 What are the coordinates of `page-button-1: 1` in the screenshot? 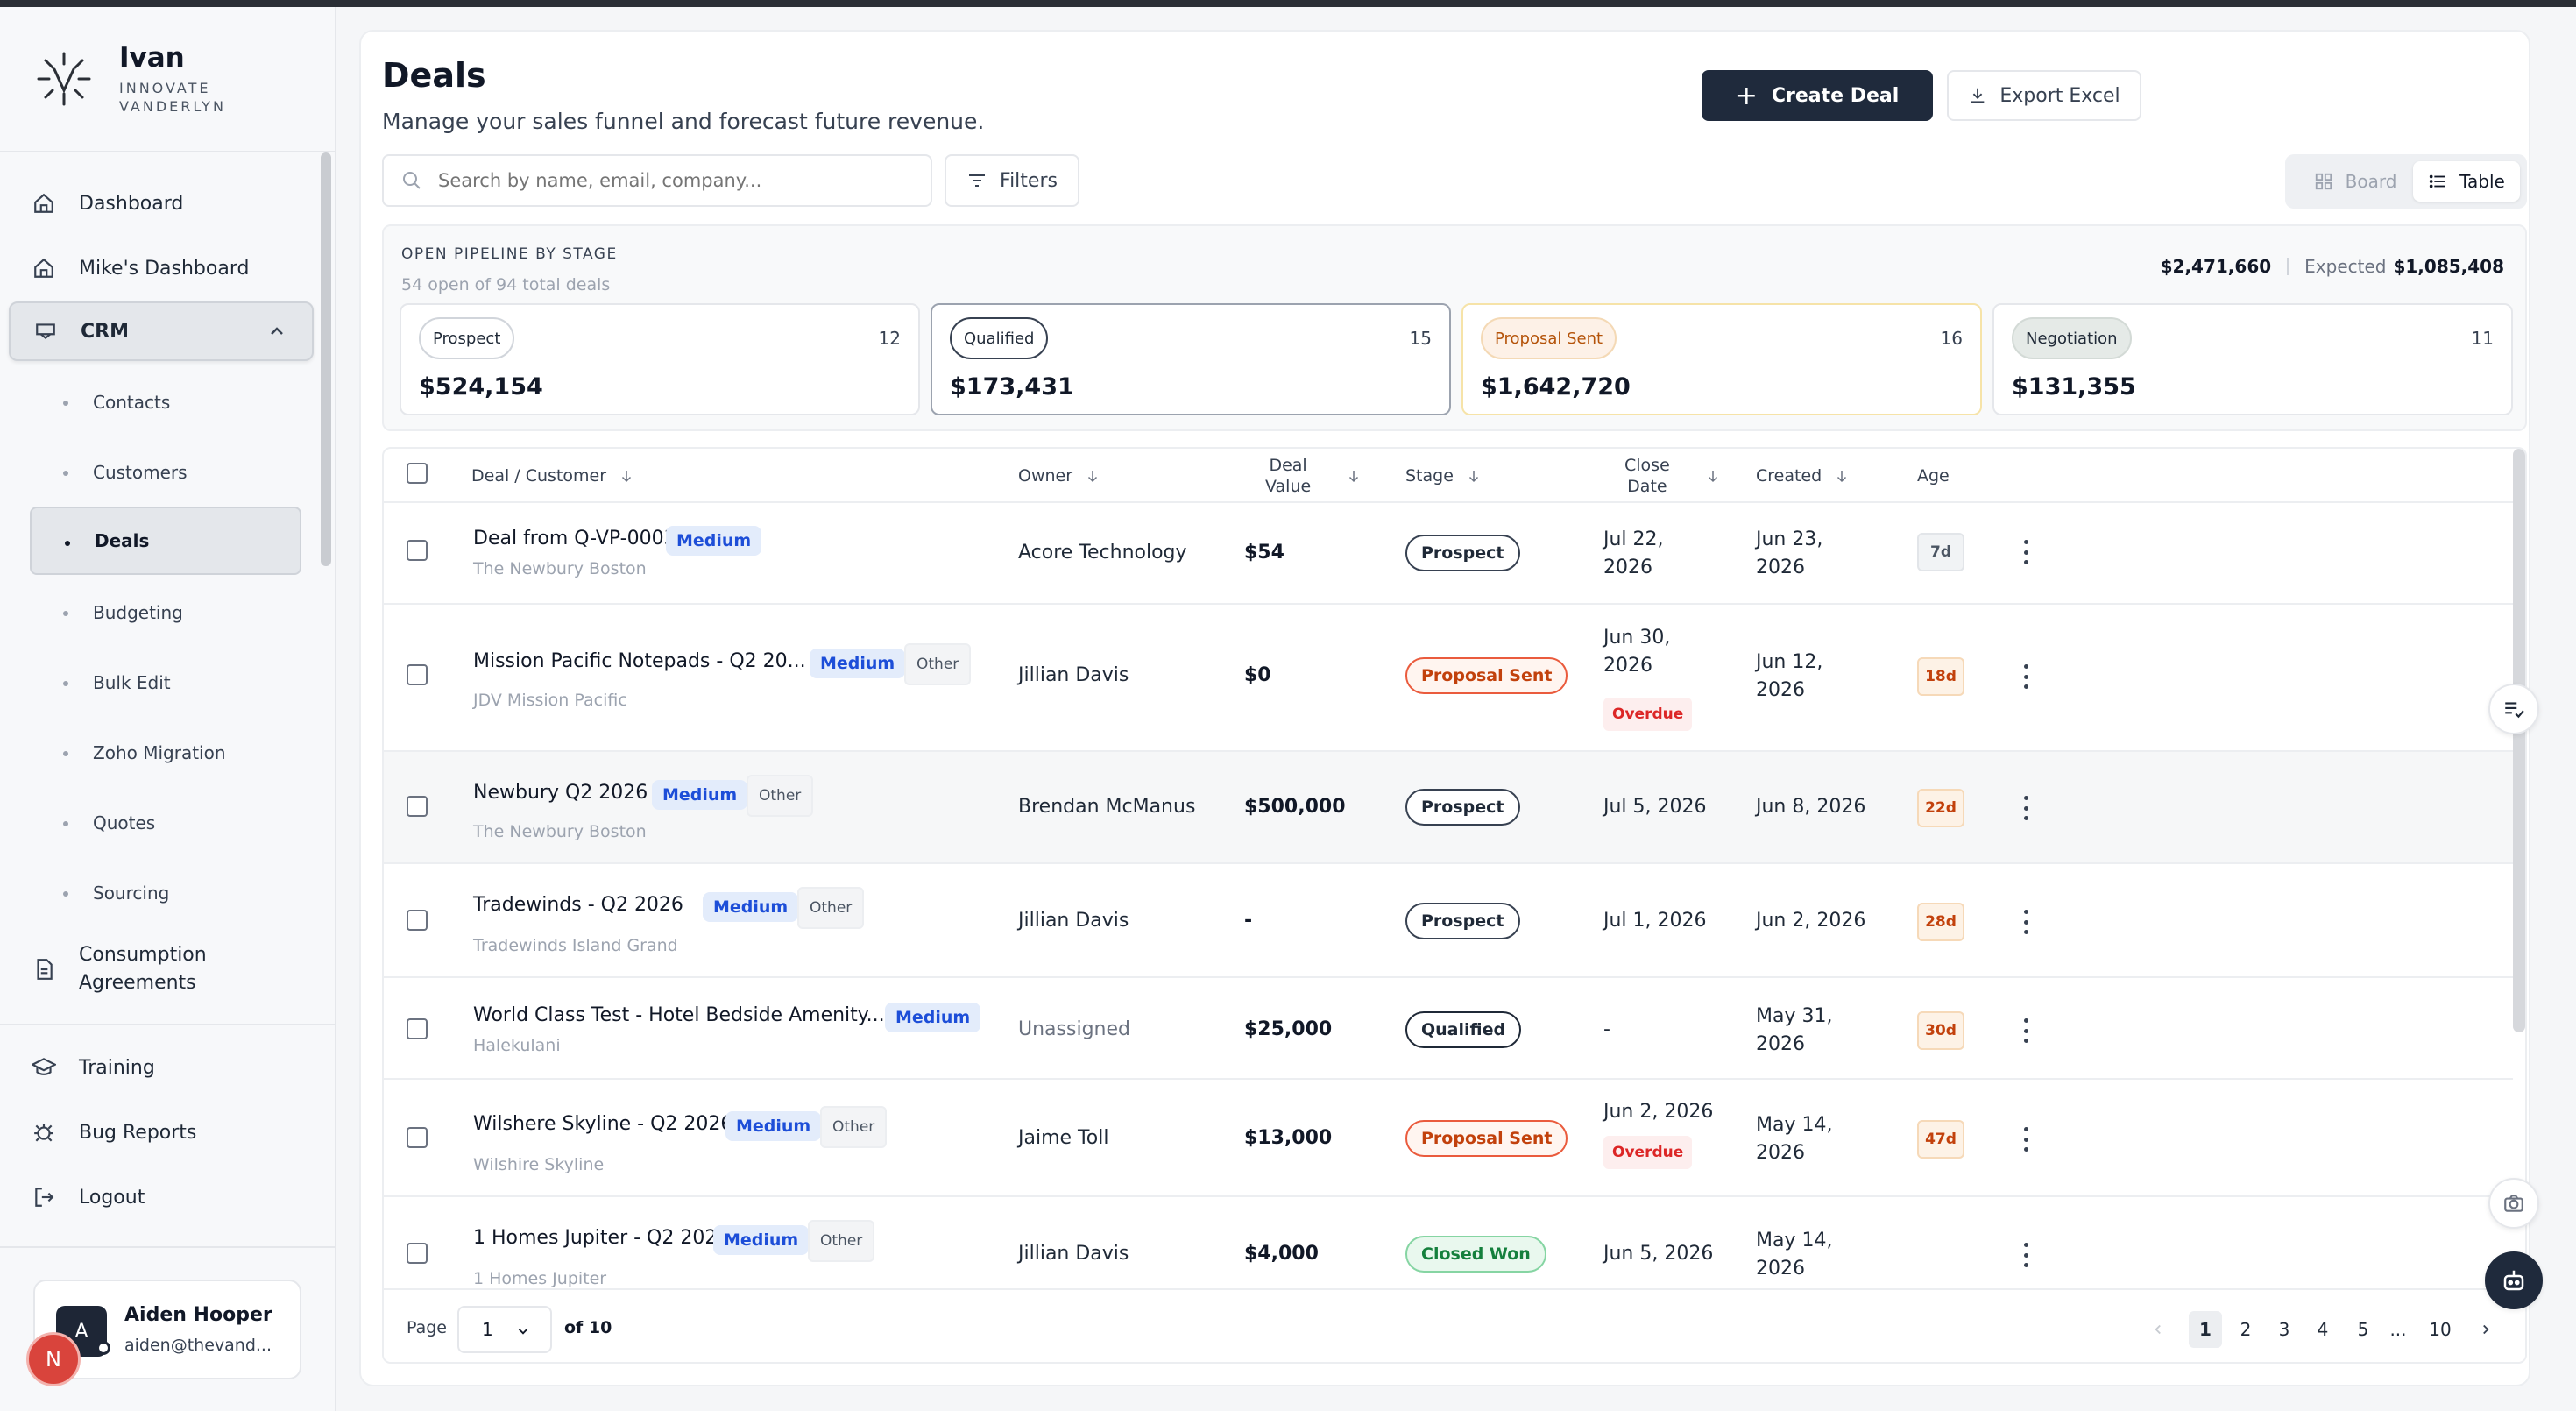 It's located at (2205, 1329).